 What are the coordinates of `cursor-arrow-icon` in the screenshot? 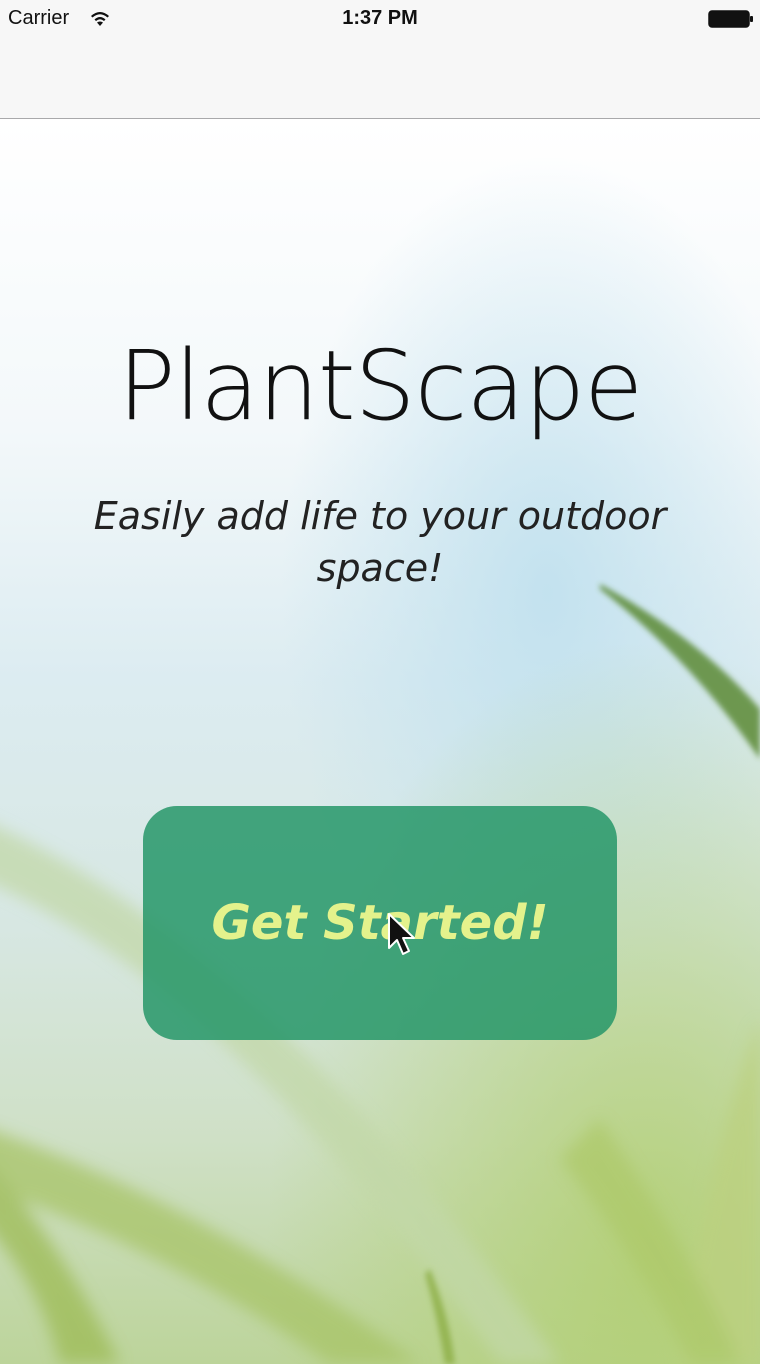 It's located at (401, 936).